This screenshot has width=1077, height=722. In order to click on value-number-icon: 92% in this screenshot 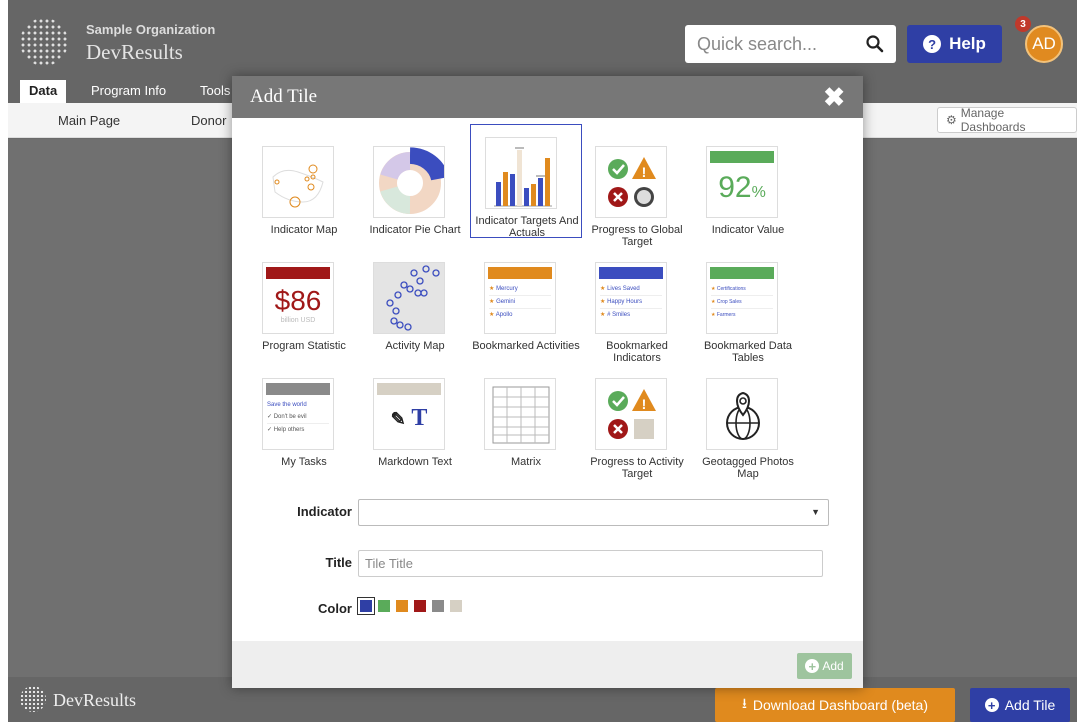, I will do `click(742, 182)`.